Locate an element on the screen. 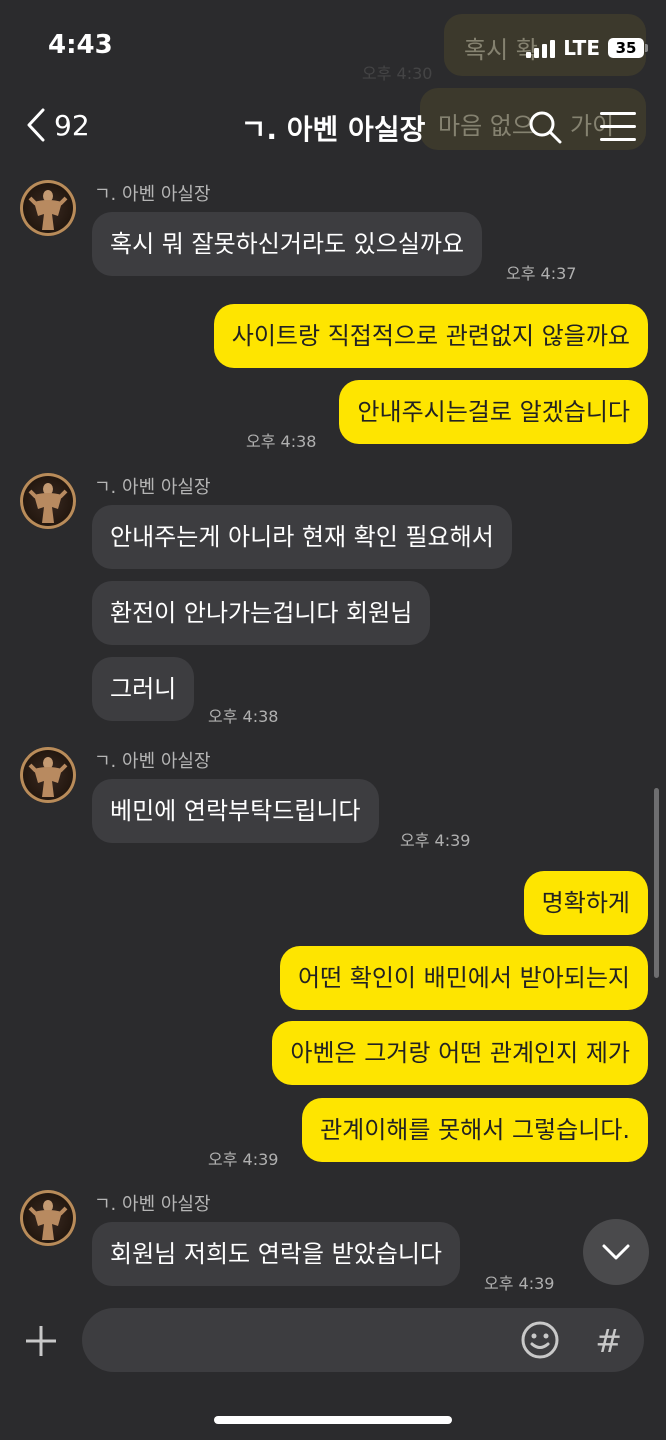 This screenshot has height=1440, width=666. menu-icon is located at coordinates (618, 126).